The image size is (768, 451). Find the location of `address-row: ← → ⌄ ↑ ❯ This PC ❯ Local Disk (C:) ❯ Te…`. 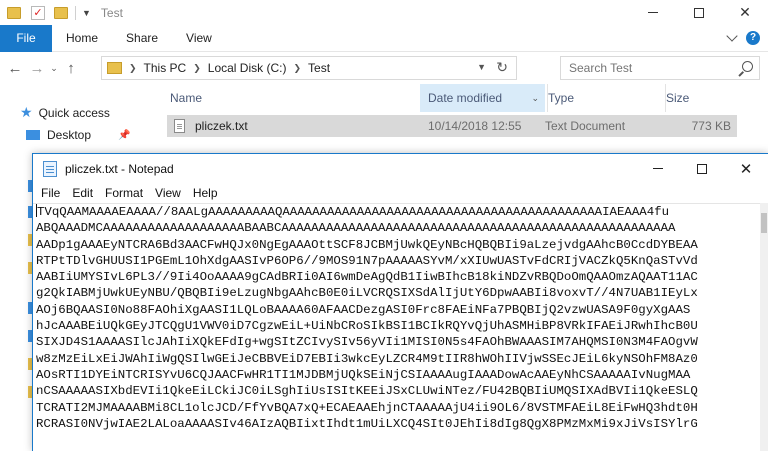

address-row: ← → ⌄ ↑ ❯ This PC ❯ Local Disk (C:) ❯ Te… is located at coordinates (384, 68).